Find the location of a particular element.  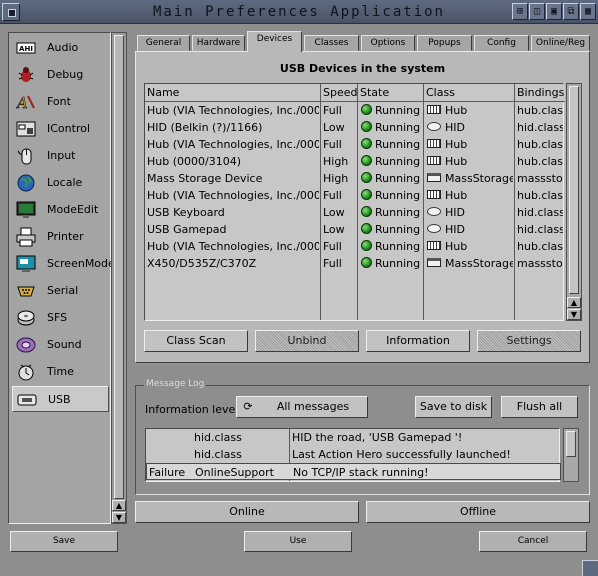

sidebar-scrollbar: ▲ ▼ is located at coordinates (119, 278).